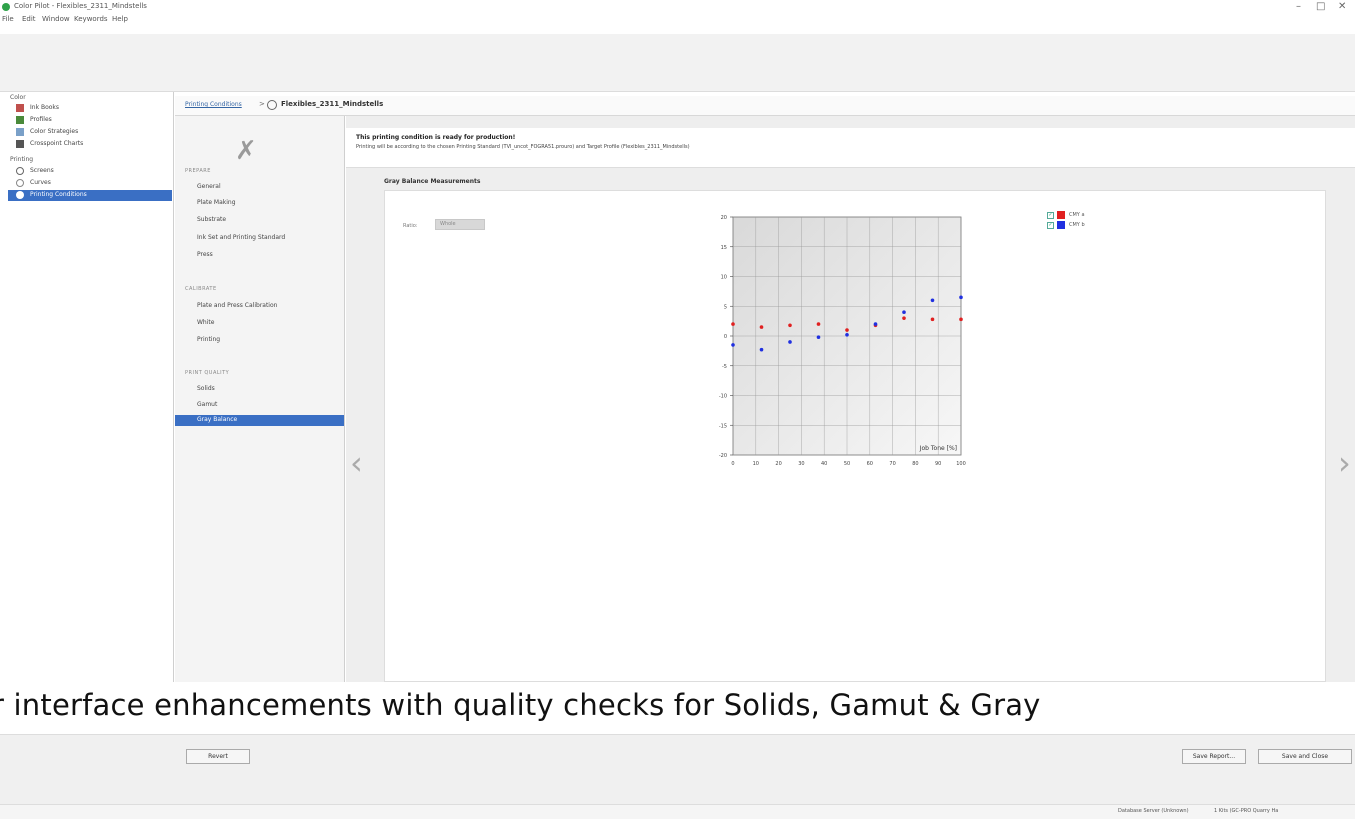 This screenshot has height=819, width=1355. What do you see at coordinates (259, 220) in the screenshot?
I see `nav-item-substrate: Substrate` at bounding box center [259, 220].